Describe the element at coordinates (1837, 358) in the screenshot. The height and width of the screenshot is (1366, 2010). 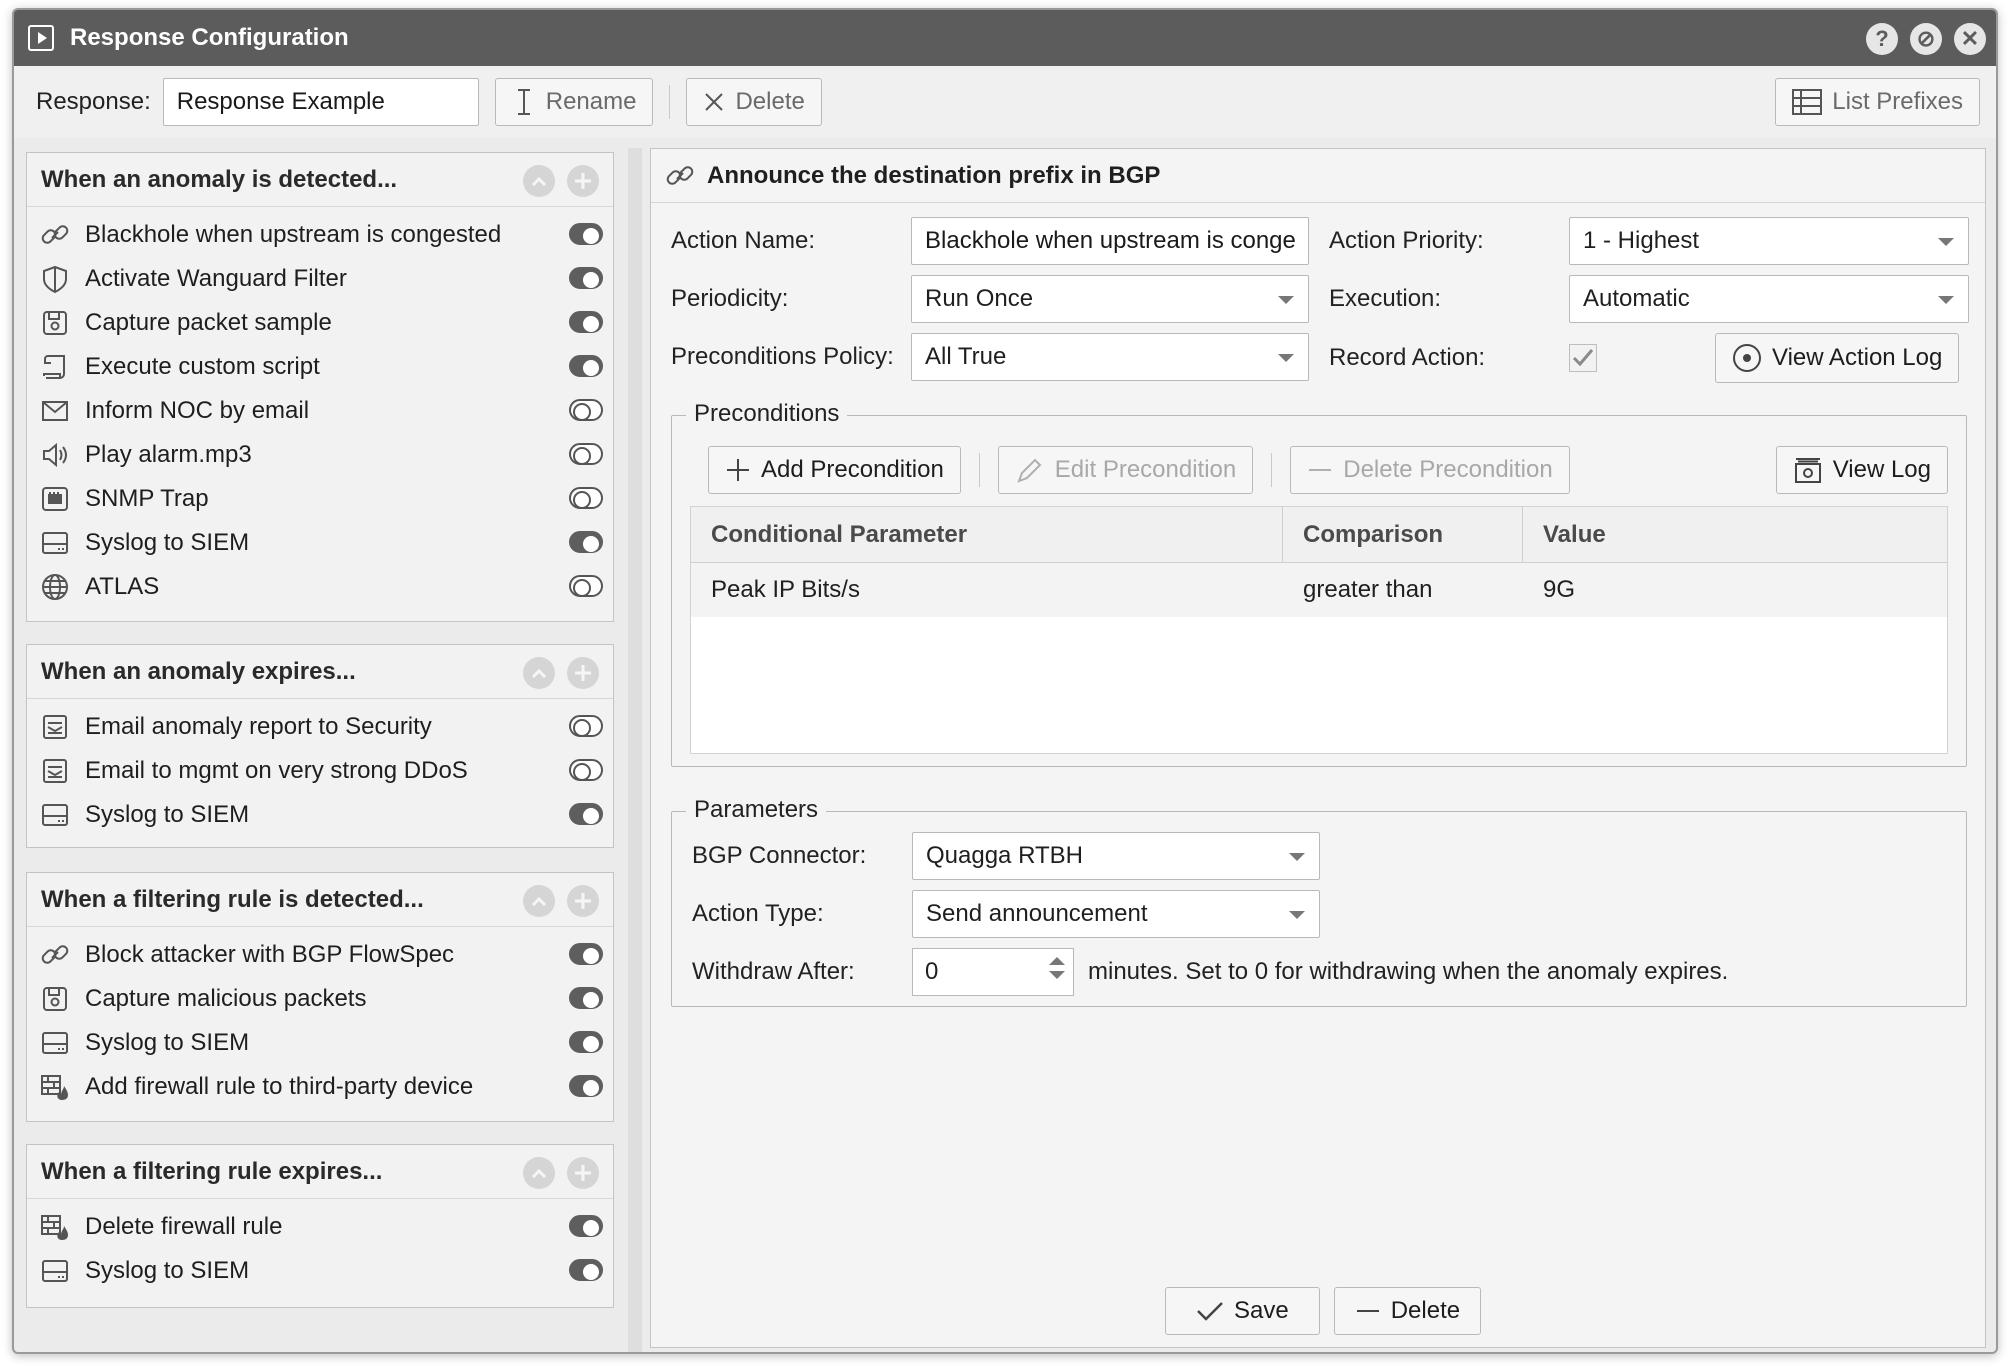
I see `view-action-log-button: View Action Log` at that location.